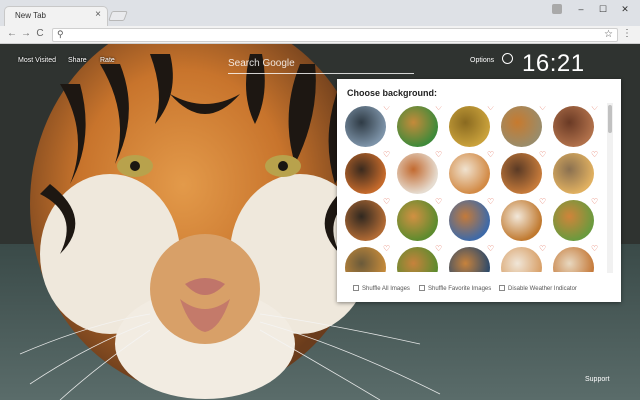  Describe the element at coordinates (603, 9) in the screenshot. I see `maximize-icon: ☐` at that location.